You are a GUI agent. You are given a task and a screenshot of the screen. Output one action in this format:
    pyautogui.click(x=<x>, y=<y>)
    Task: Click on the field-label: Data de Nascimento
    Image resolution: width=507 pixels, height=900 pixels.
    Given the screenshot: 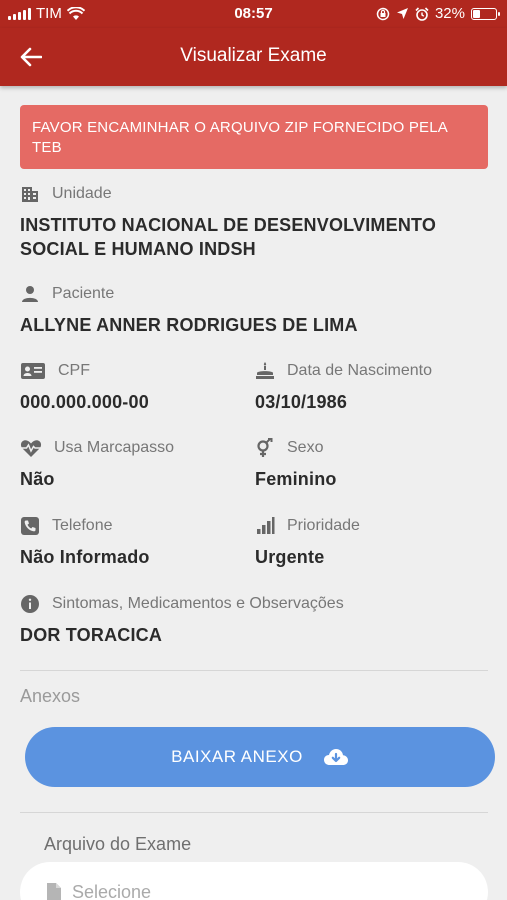 What is the action you would take?
    pyautogui.click(x=359, y=370)
    